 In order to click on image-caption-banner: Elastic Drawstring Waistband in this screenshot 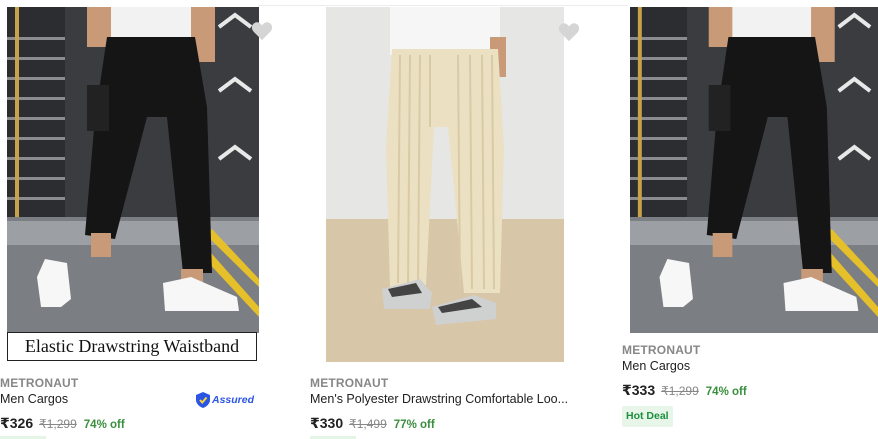, I will do `click(132, 346)`.